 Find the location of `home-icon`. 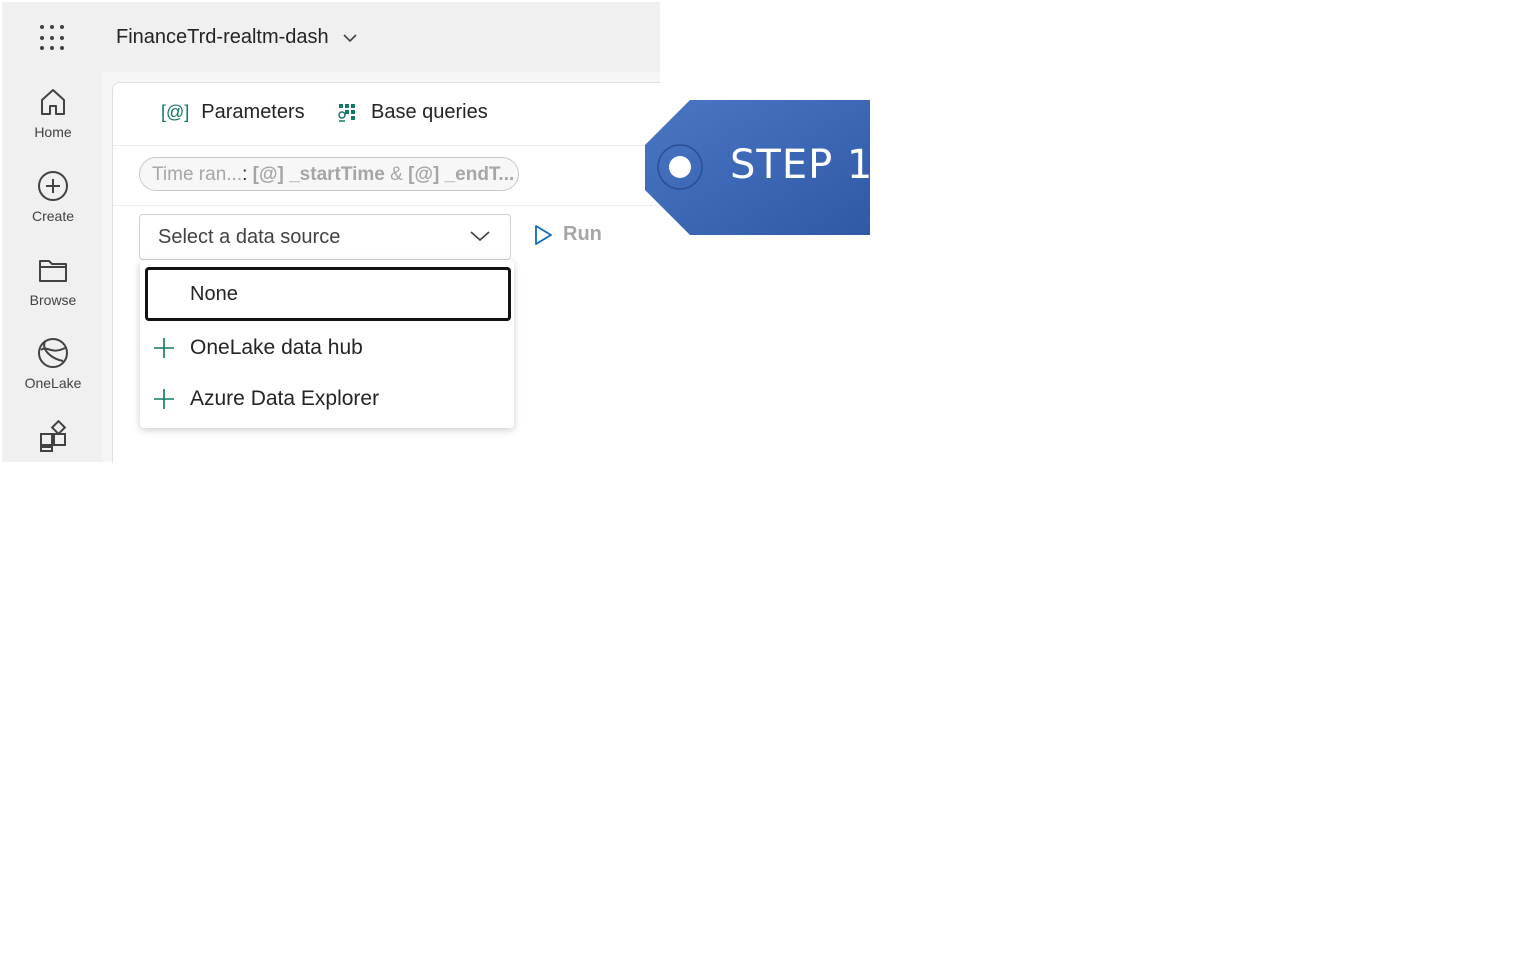

home-icon is located at coordinates (53, 102).